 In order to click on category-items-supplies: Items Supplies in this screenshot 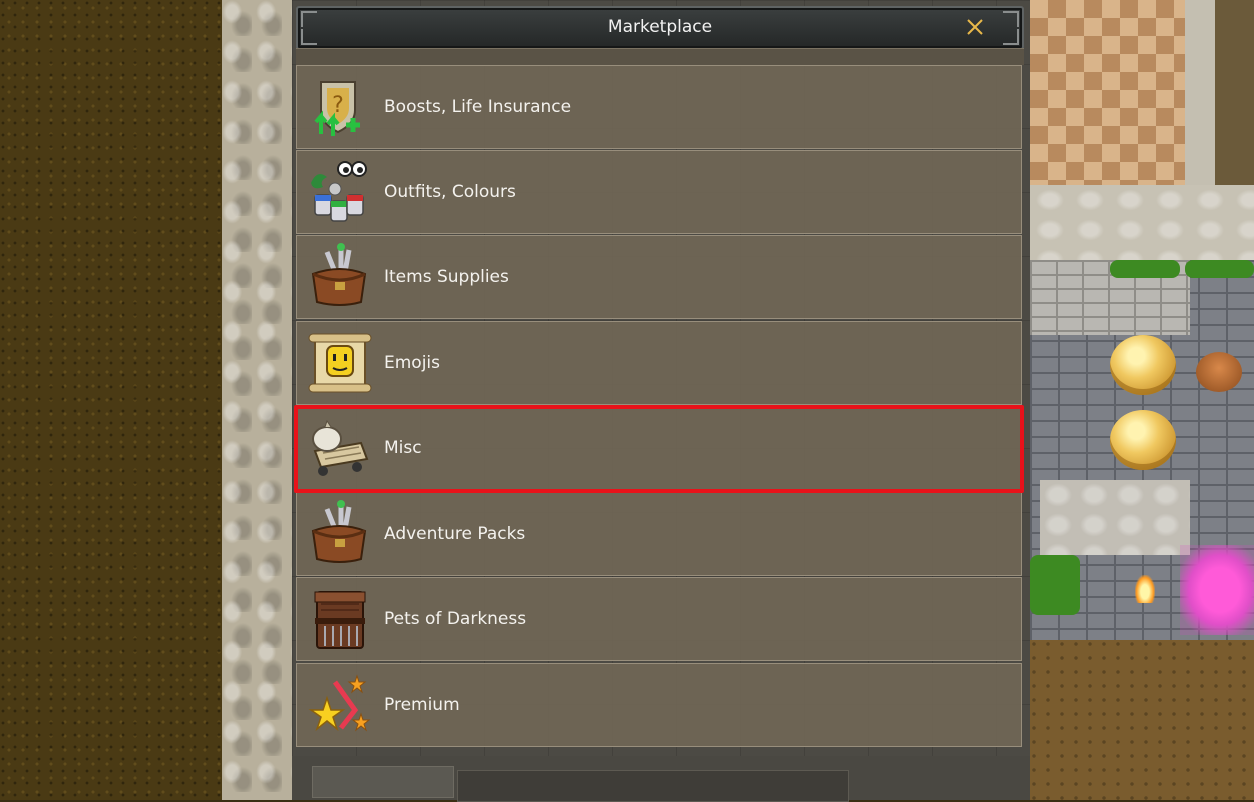, I will do `click(659, 277)`.